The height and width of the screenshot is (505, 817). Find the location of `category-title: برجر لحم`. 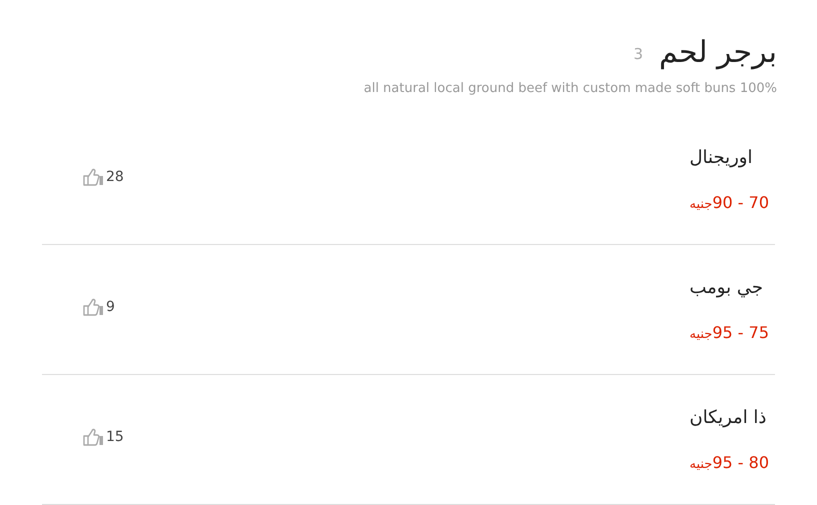

category-title: برجر لحم is located at coordinates (717, 53).